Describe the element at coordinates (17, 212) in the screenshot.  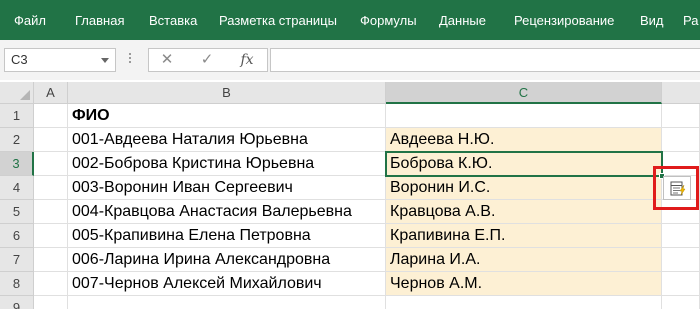
I see `row-header-5: 5` at that location.